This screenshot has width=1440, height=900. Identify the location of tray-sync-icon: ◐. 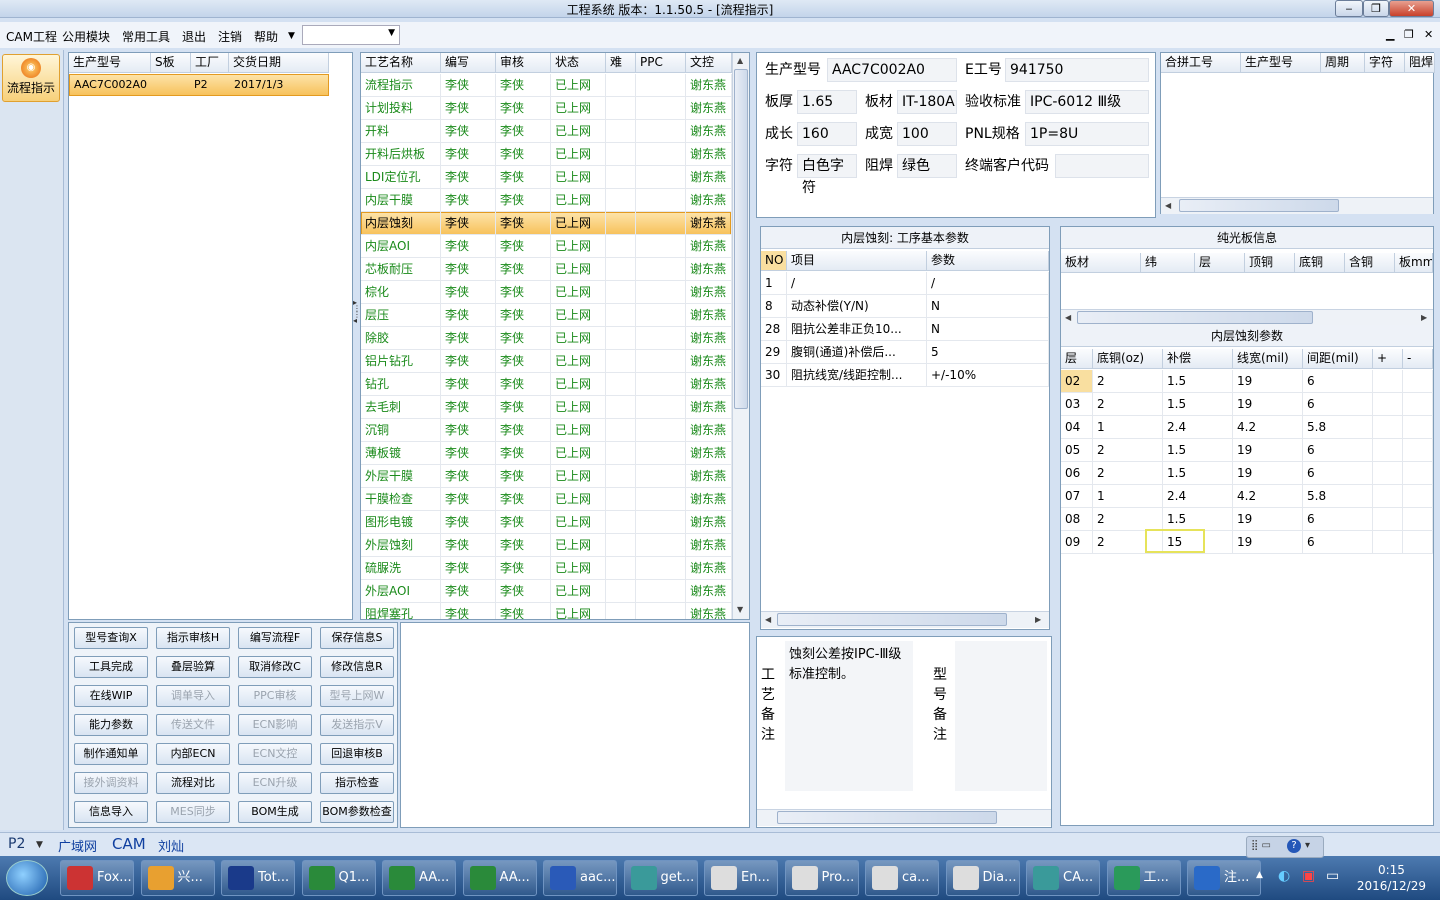
(1284, 876).